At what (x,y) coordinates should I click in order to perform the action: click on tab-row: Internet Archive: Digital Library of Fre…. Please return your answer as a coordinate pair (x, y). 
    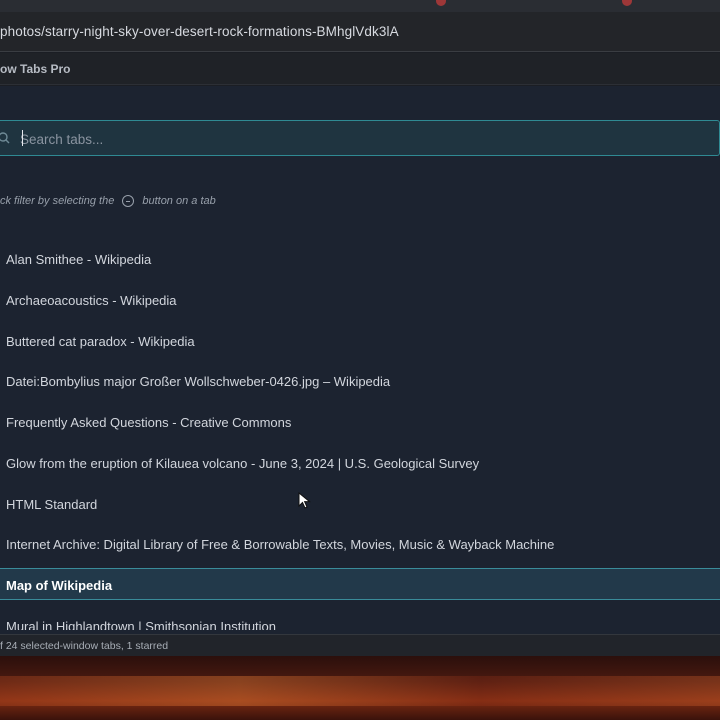
    Looking at the image, I should click on (360, 544).